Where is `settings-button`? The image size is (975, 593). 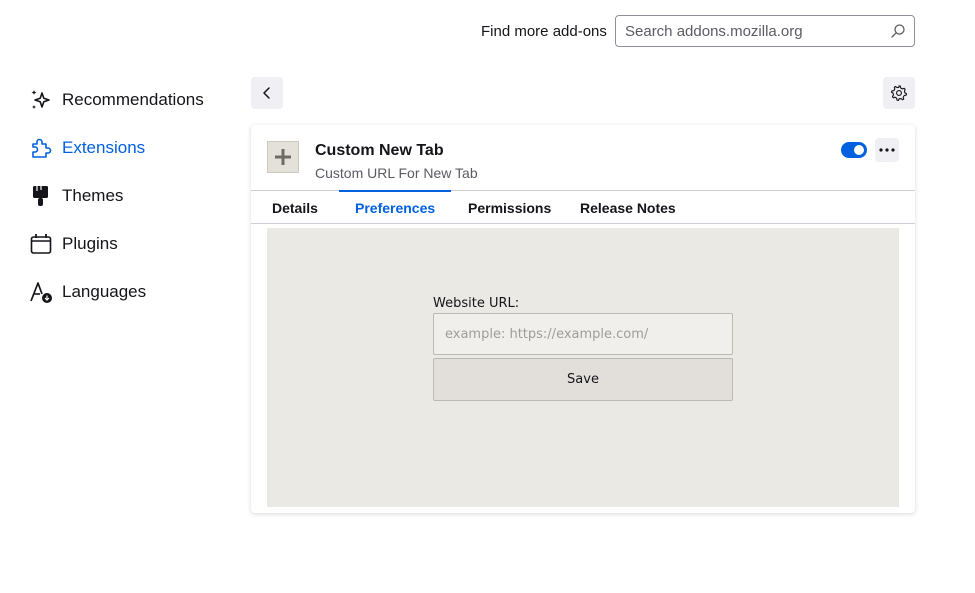 settings-button is located at coordinates (899, 93).